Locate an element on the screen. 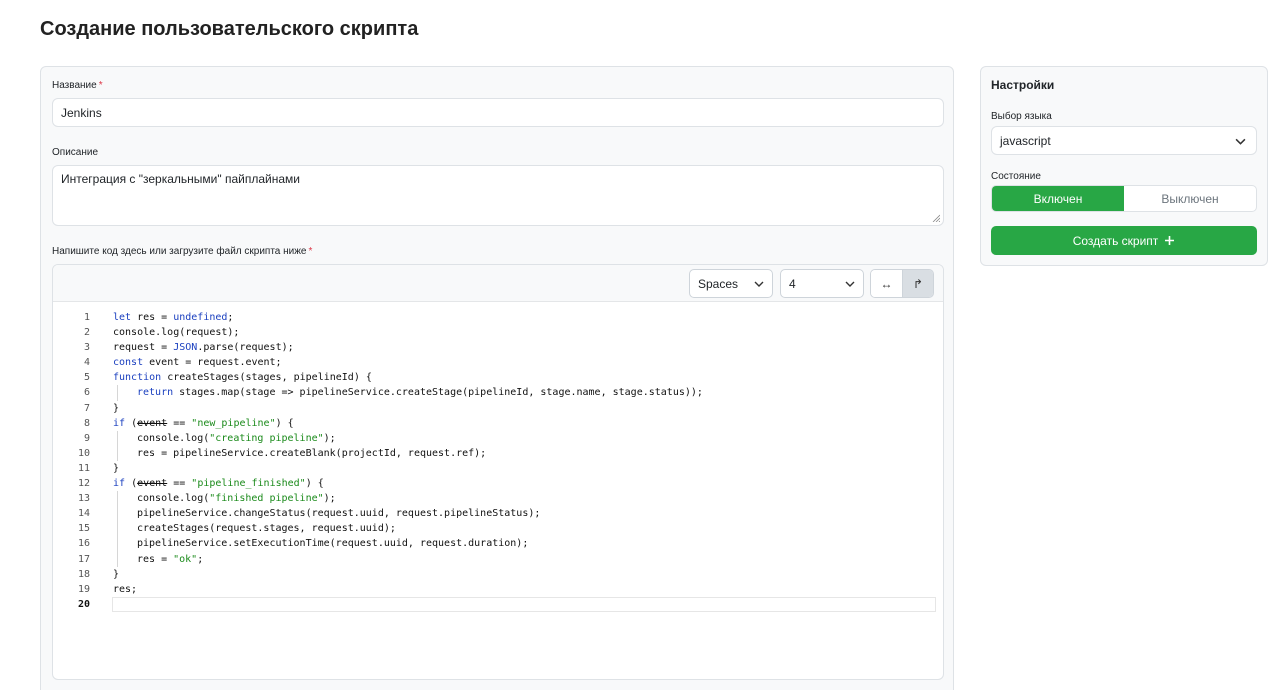  horizontal-arrows-icon: ↔ is located at coordinates (886, 283).